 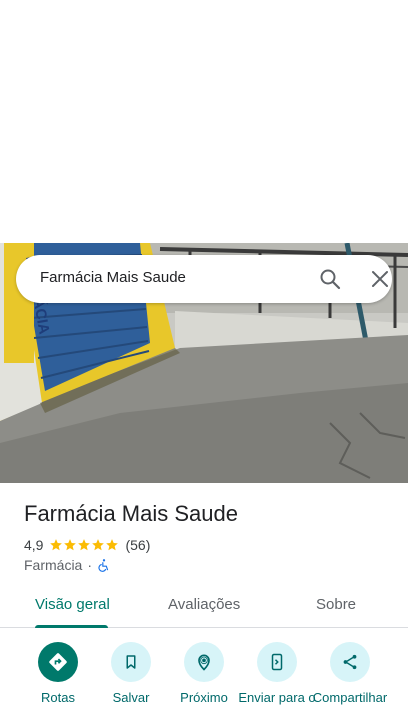 I want to click on category-row: Farmácia ·, so click(x=67, y=565).